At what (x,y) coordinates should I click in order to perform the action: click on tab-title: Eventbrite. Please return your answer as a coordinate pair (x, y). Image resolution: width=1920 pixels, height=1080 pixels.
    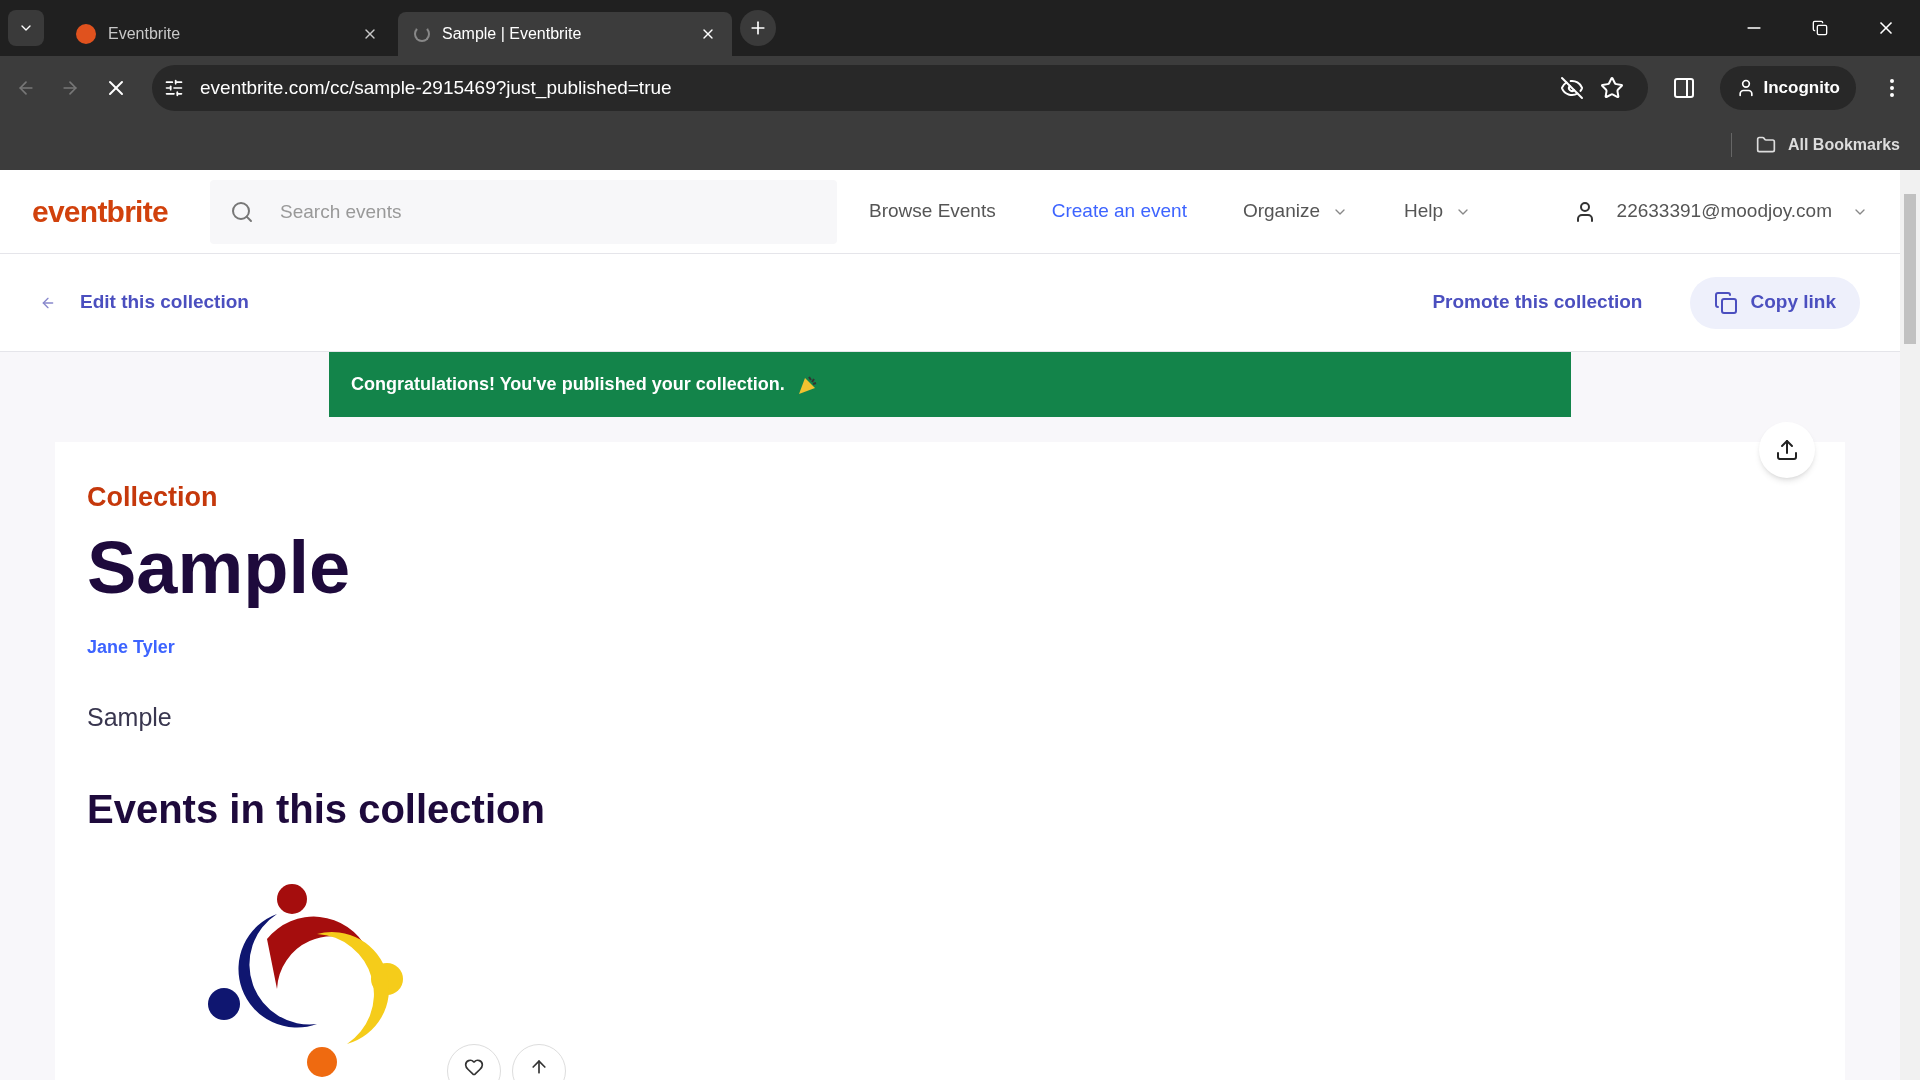
    Looking at the image, I should click on (145, 34).